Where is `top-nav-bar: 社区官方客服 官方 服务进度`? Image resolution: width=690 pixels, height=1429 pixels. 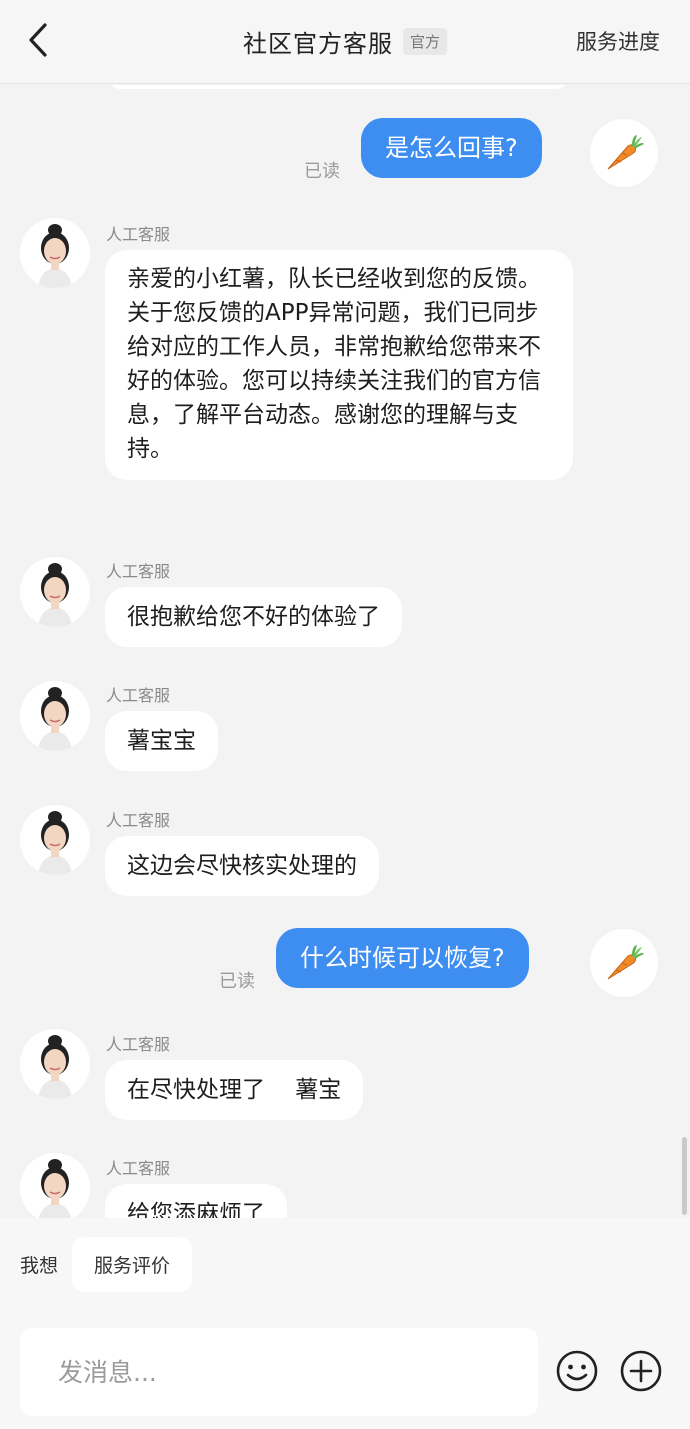 top-nav-bar: 社区官方客服 官方 服务进度 is located at coordinates (345, 42).